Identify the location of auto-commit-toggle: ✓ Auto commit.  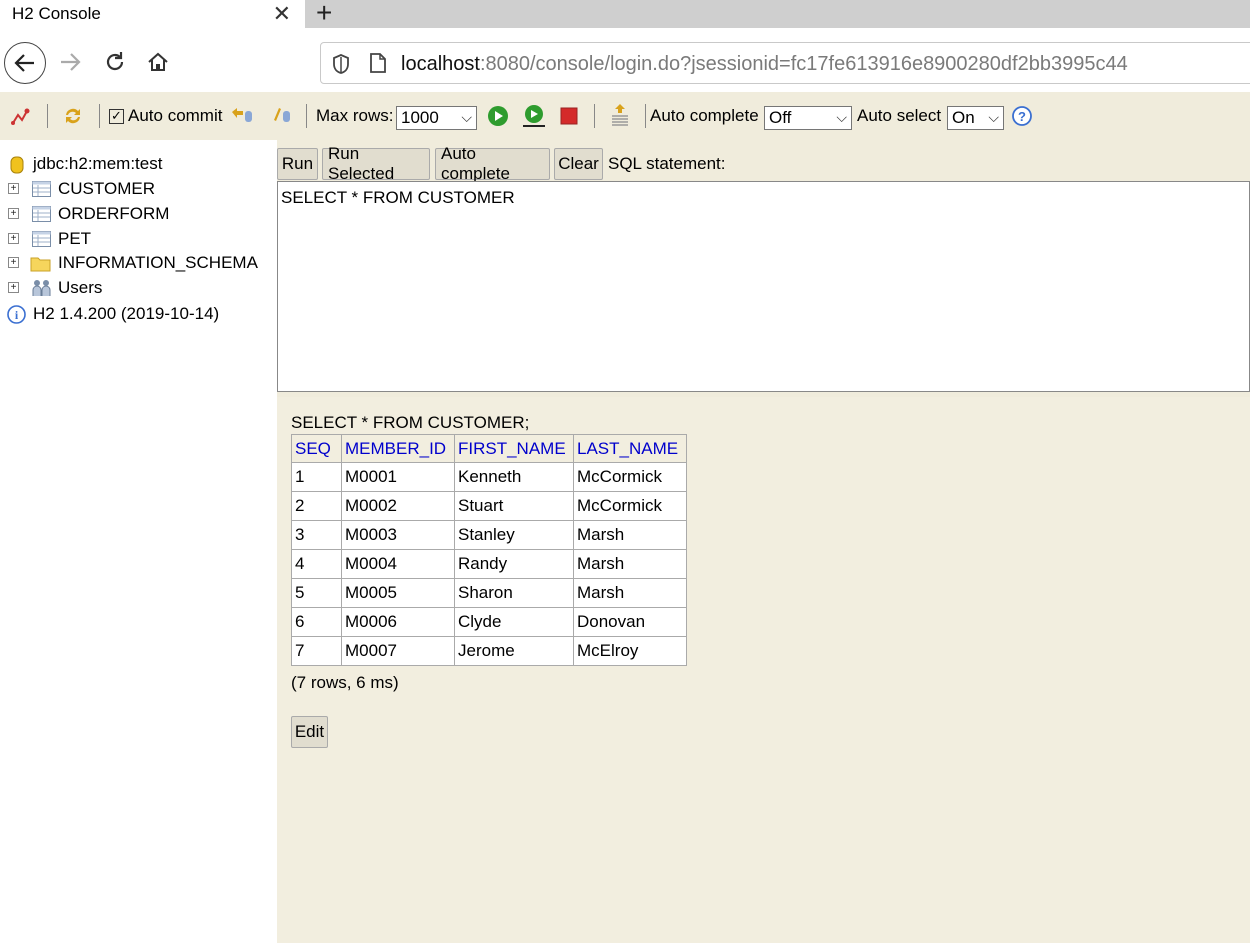
(165, 116).